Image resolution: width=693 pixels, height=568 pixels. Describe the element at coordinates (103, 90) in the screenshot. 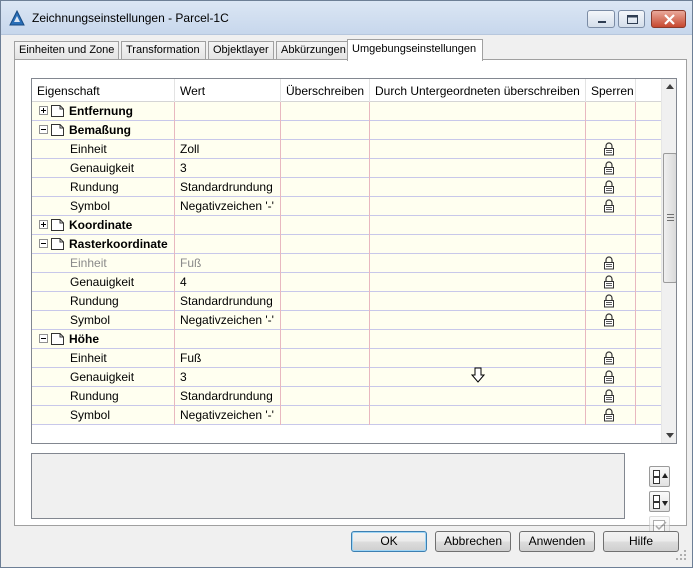

I see `column-header-property: Eigenschaft` at that location.